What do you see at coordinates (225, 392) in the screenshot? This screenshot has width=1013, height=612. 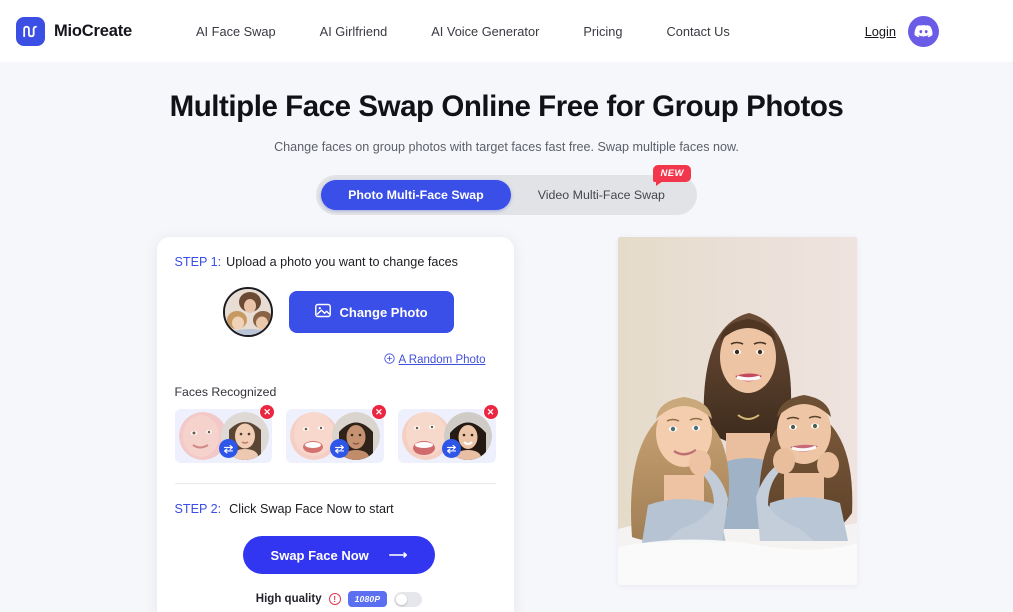 I see `faces-recognized-title: Faces Recognized` at bounding box center [225, 392].